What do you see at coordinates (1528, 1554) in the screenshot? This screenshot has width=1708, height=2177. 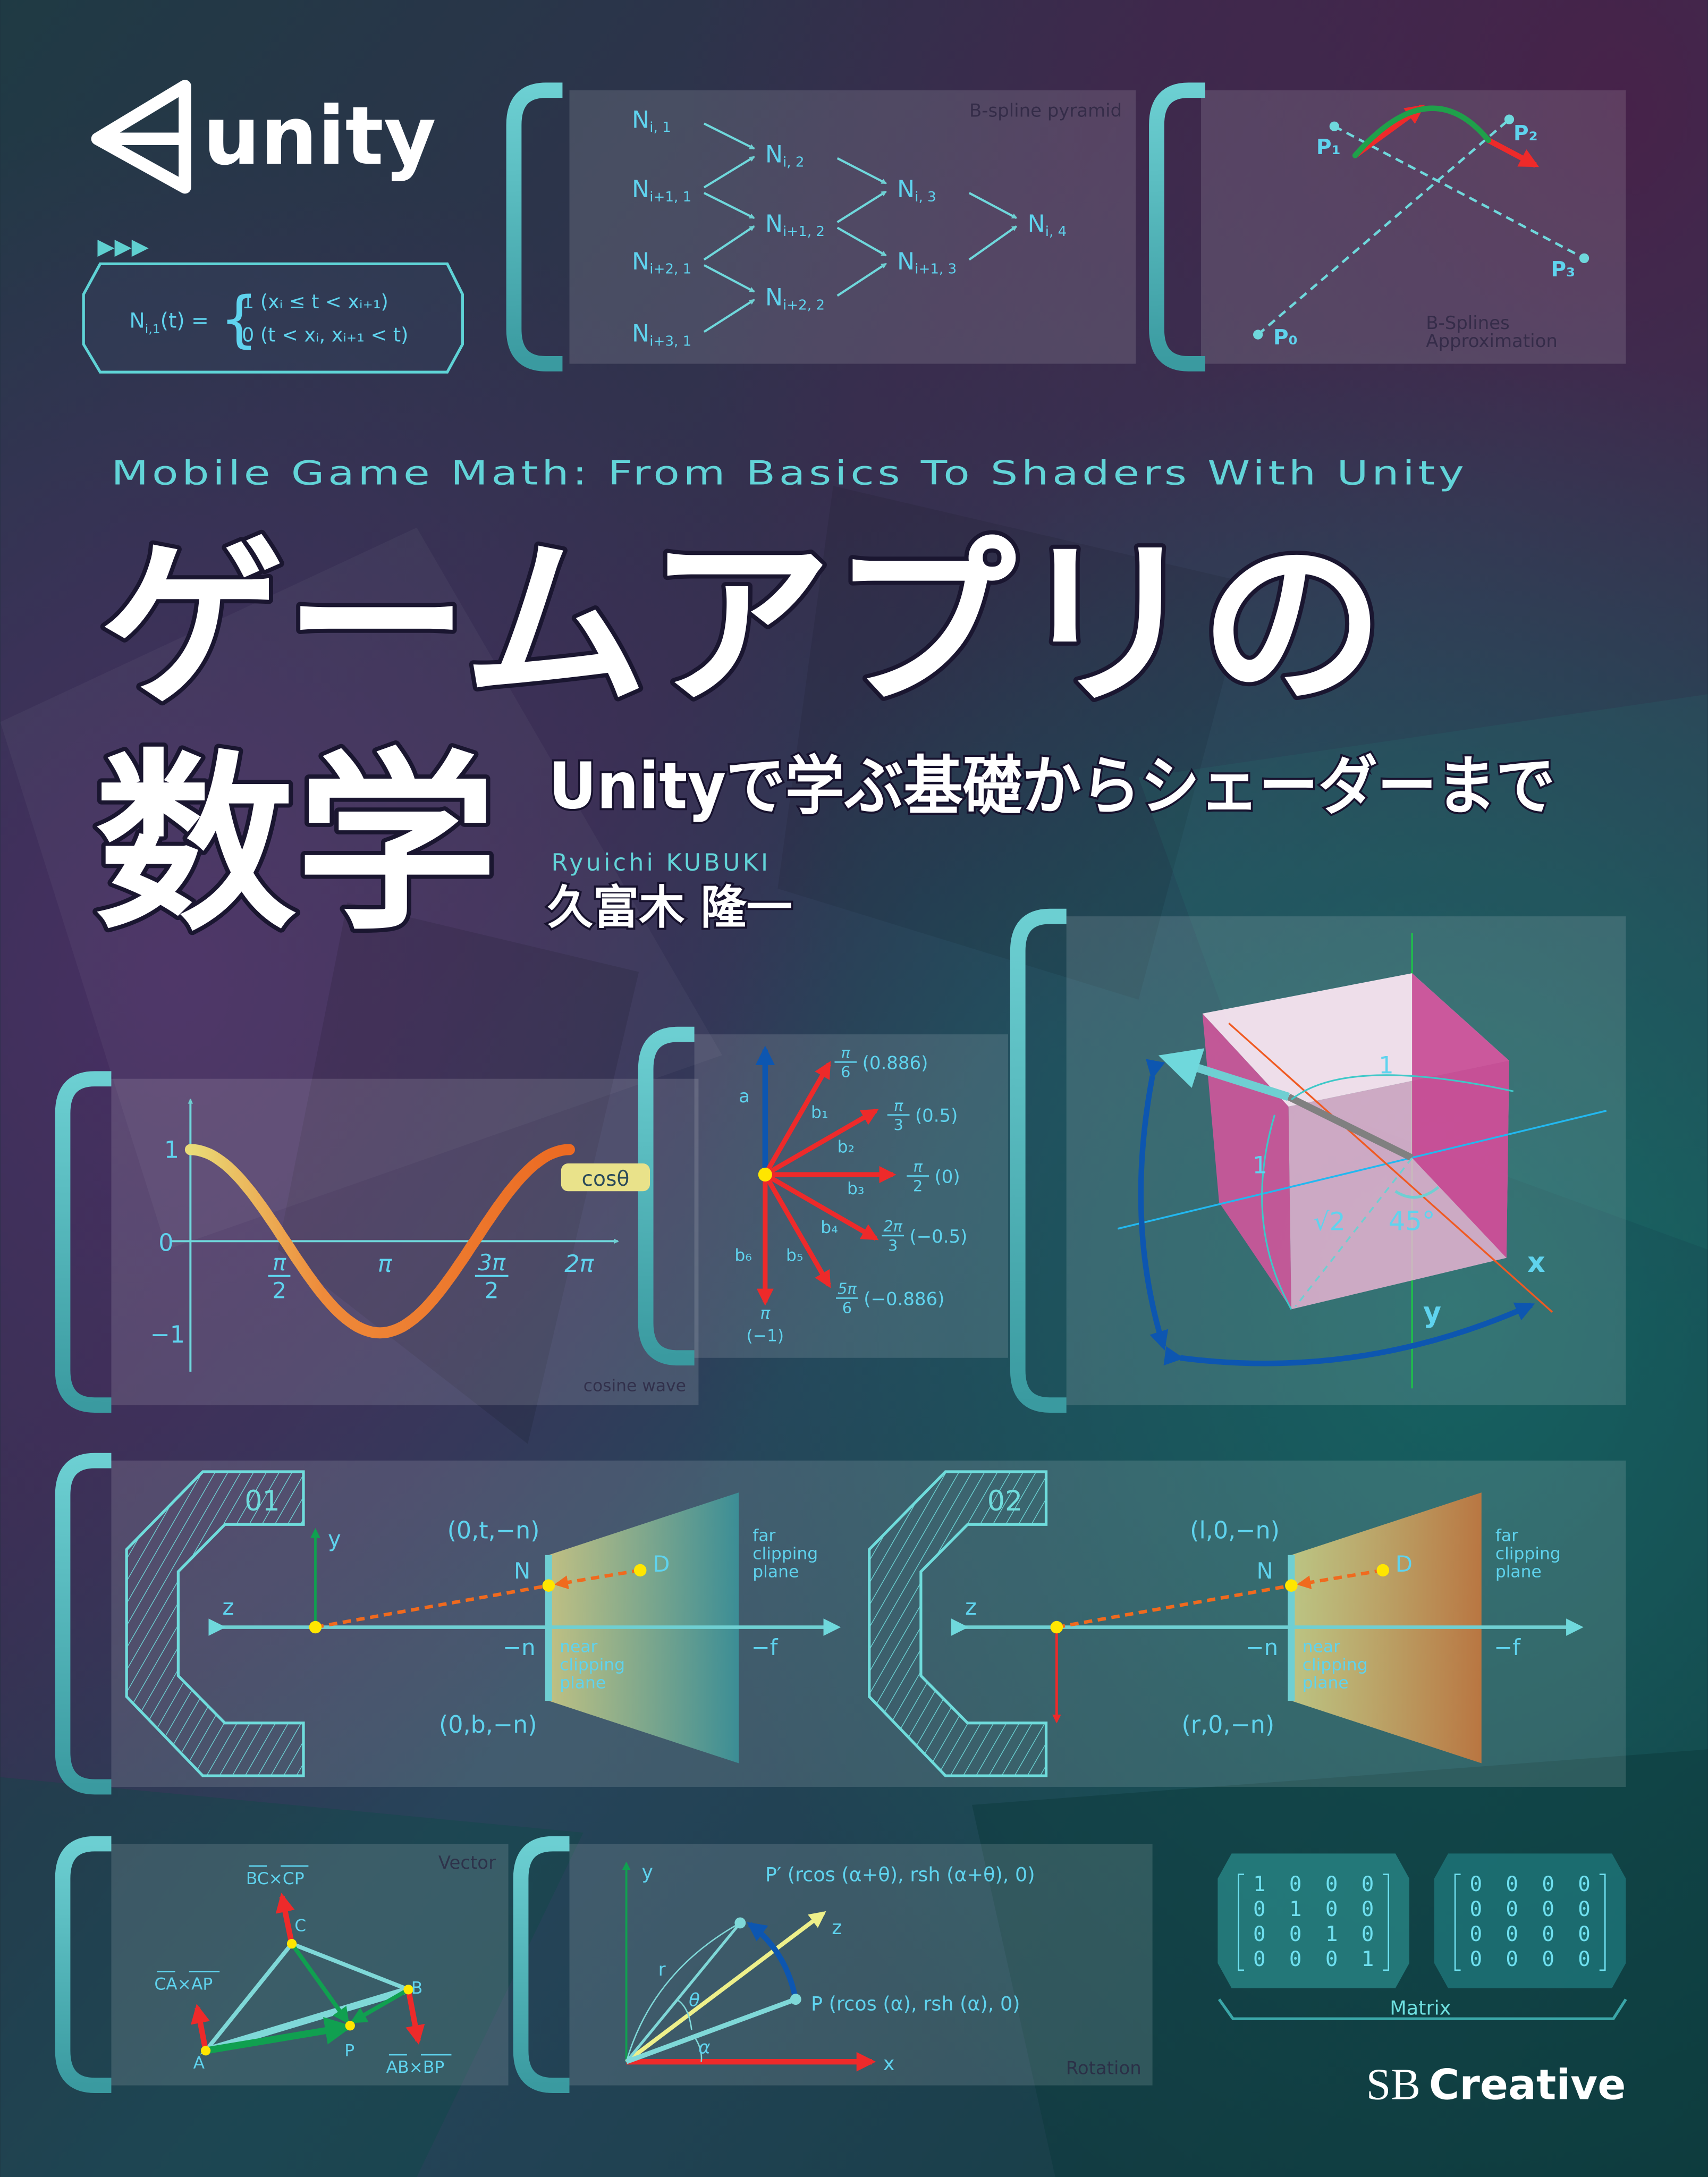 I see `far-plane-label: clipping` at bounding box center [1528, 1554].